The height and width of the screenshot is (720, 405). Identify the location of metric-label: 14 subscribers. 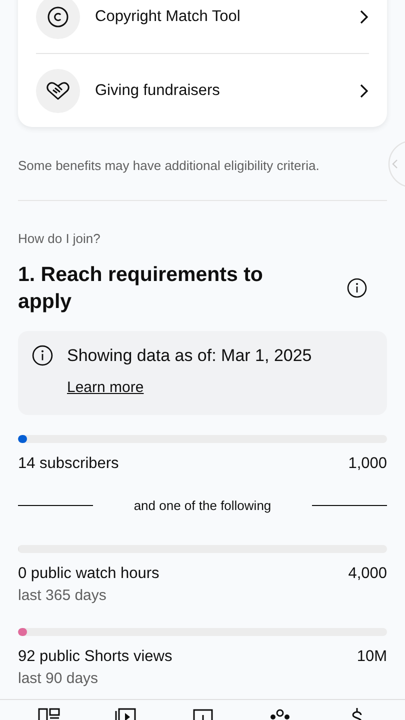
(68, 464).